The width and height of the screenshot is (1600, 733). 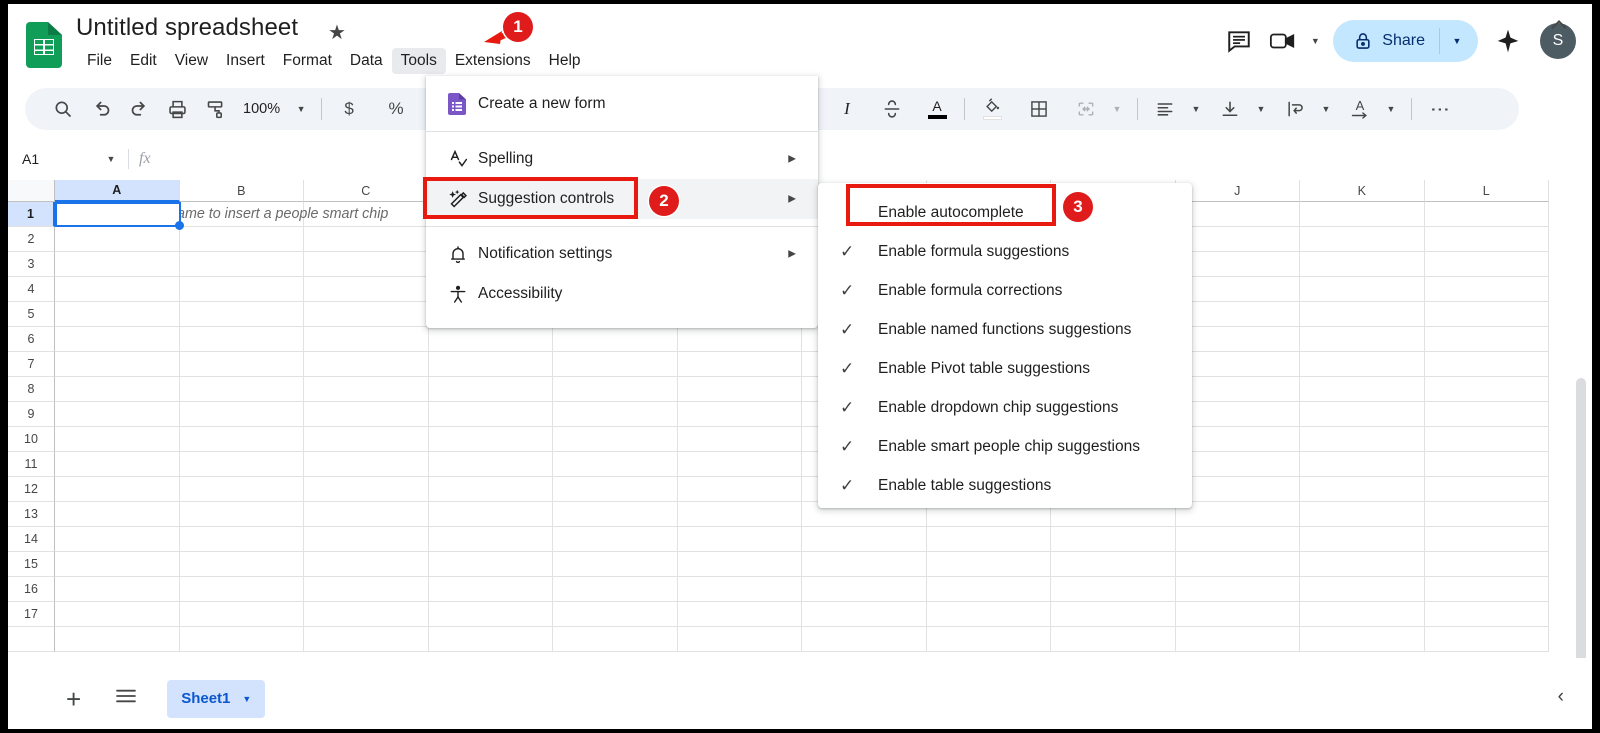 I want to click on cell-G17, so click(x=864, y=614).